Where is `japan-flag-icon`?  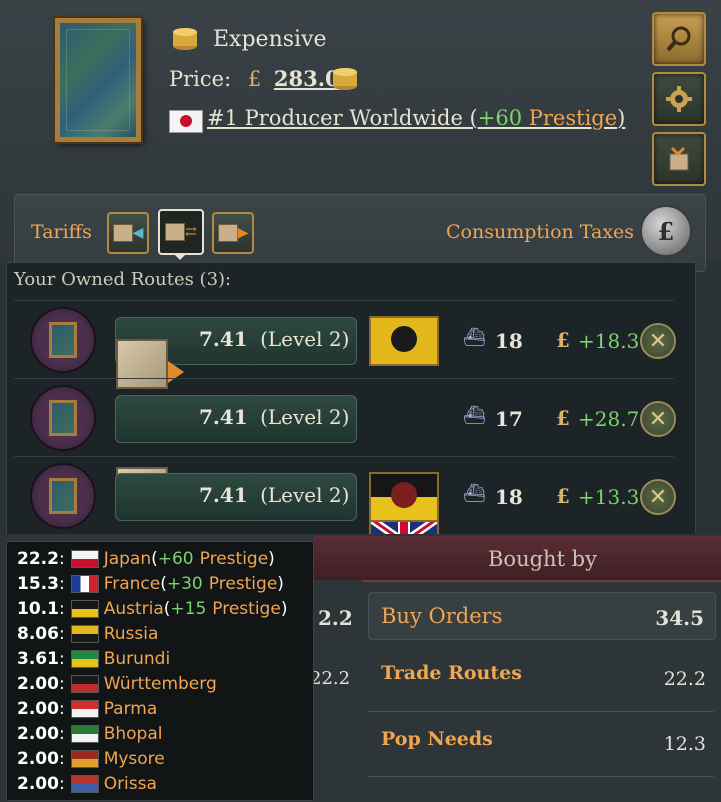 japan-flag-icon is located at coordinates (186, 121).